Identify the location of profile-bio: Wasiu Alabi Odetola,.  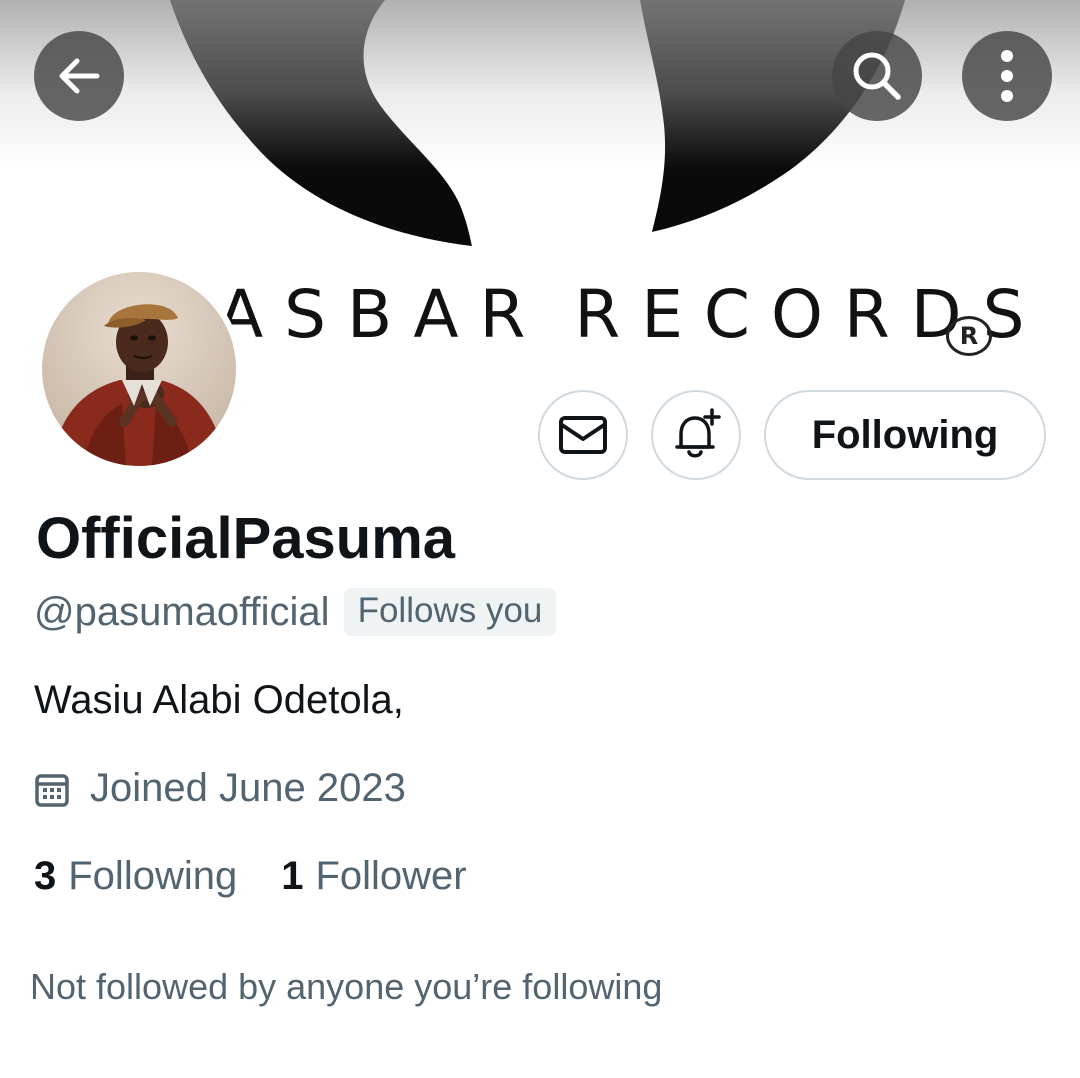
(219, 700).